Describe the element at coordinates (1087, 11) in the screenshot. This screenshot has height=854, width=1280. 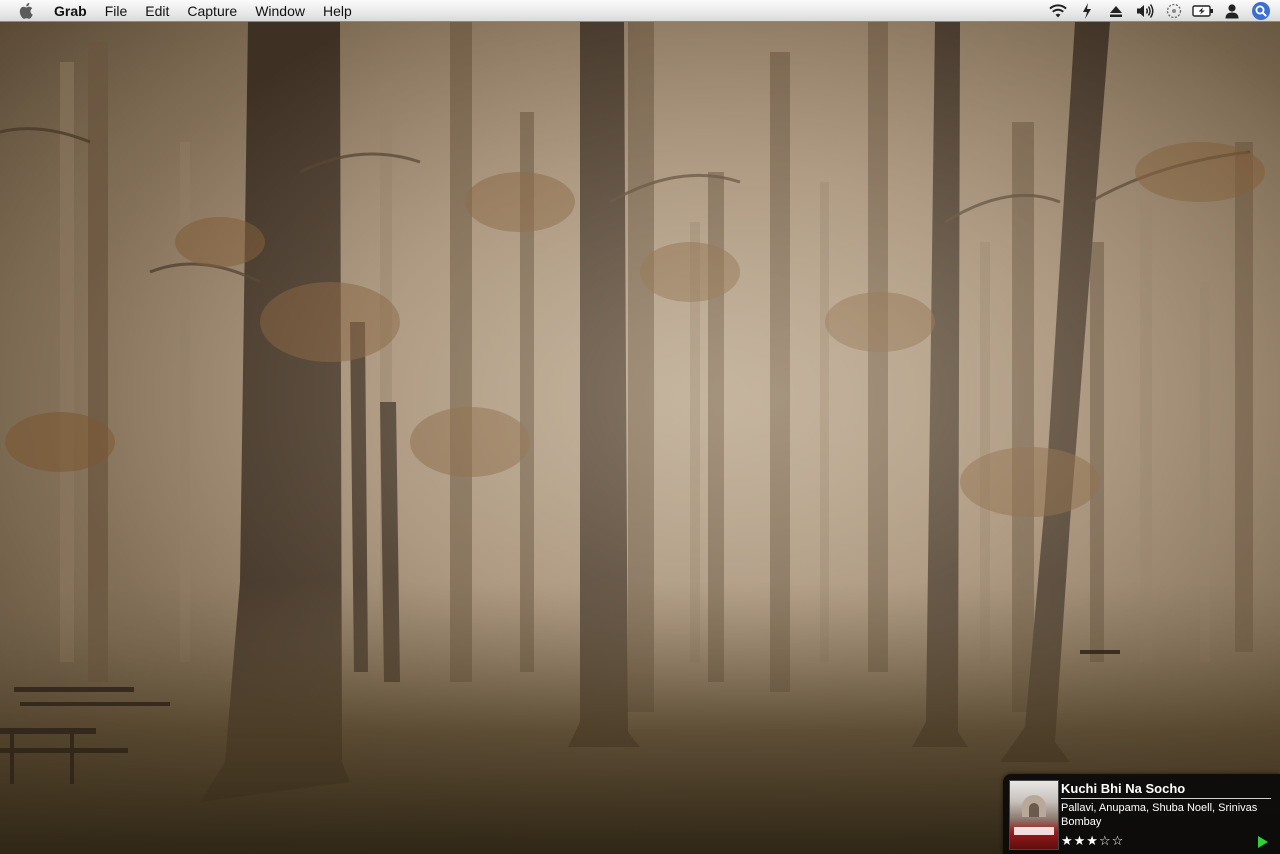
I see `charger-icon` at that location.